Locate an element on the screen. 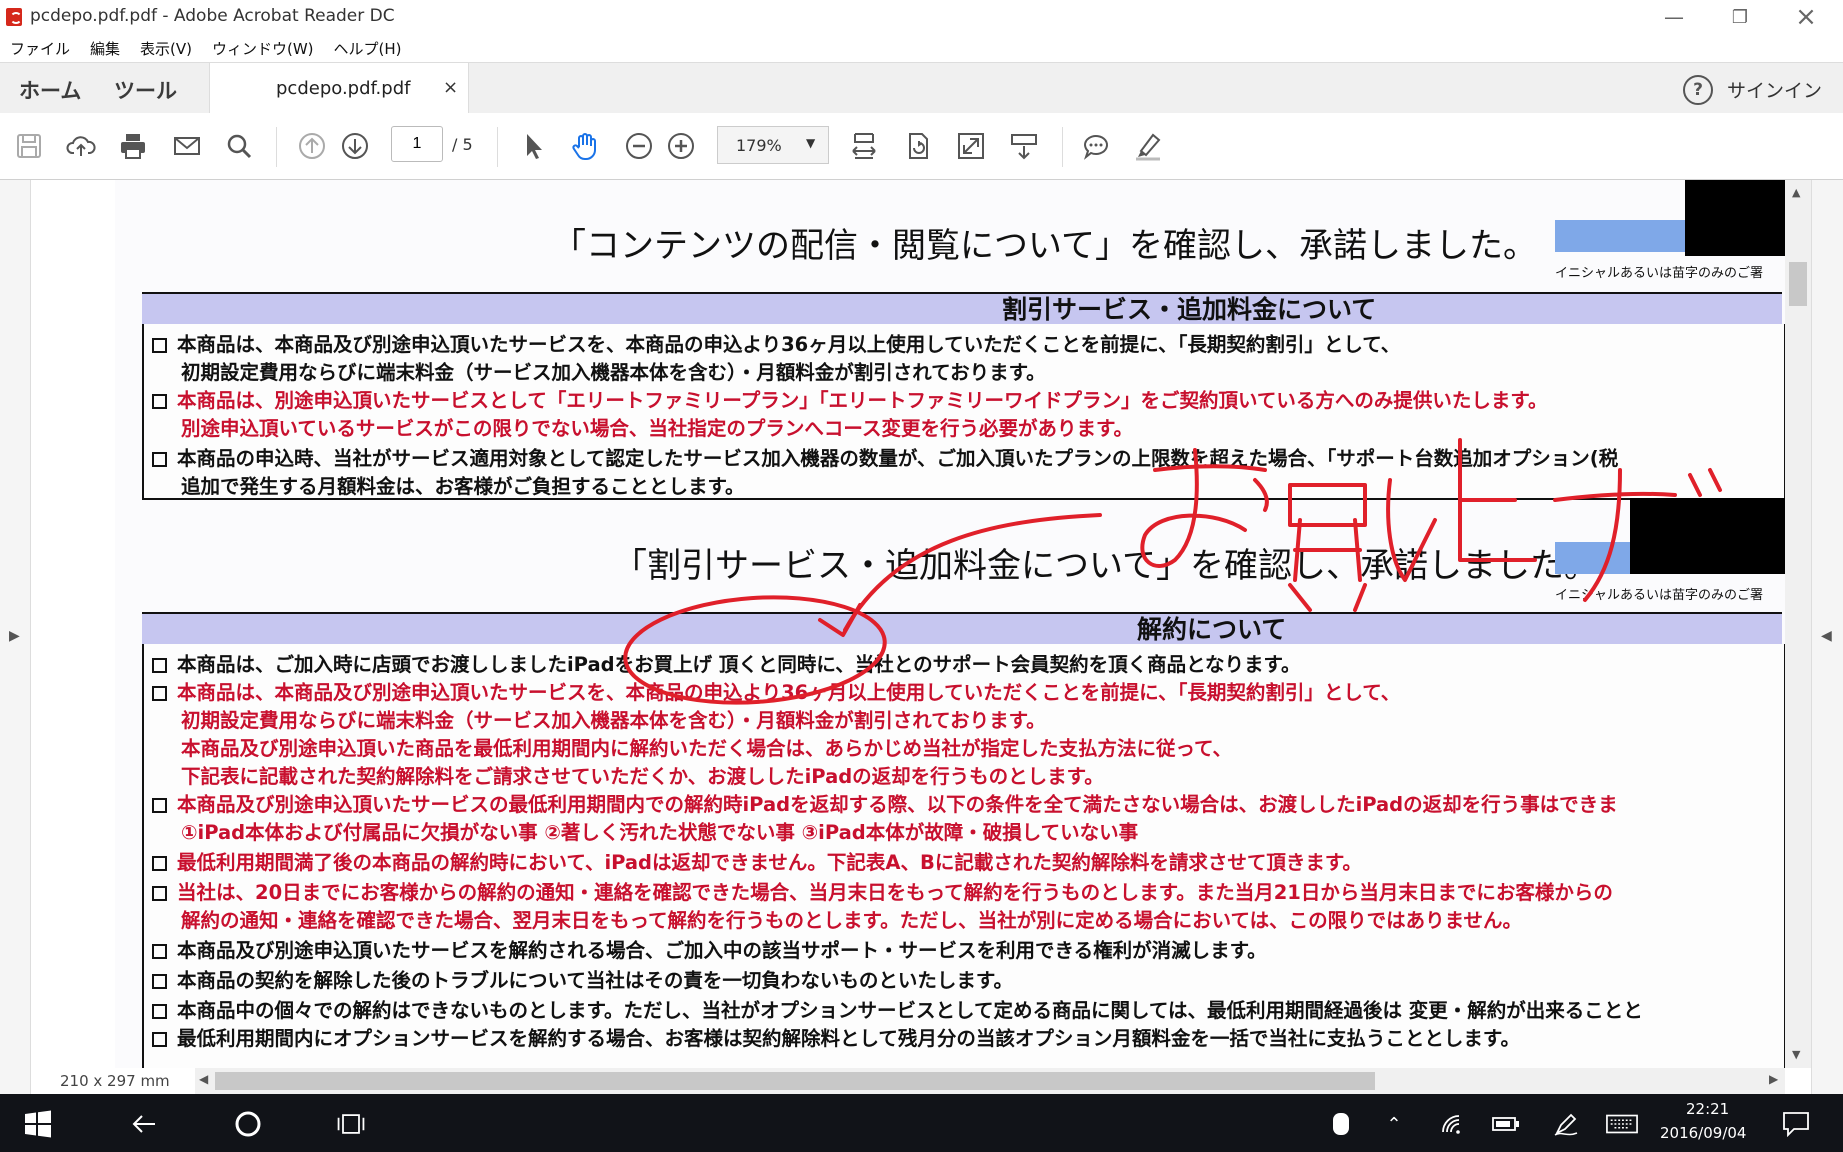  select-tool-button is located at coordinates (533, 146).